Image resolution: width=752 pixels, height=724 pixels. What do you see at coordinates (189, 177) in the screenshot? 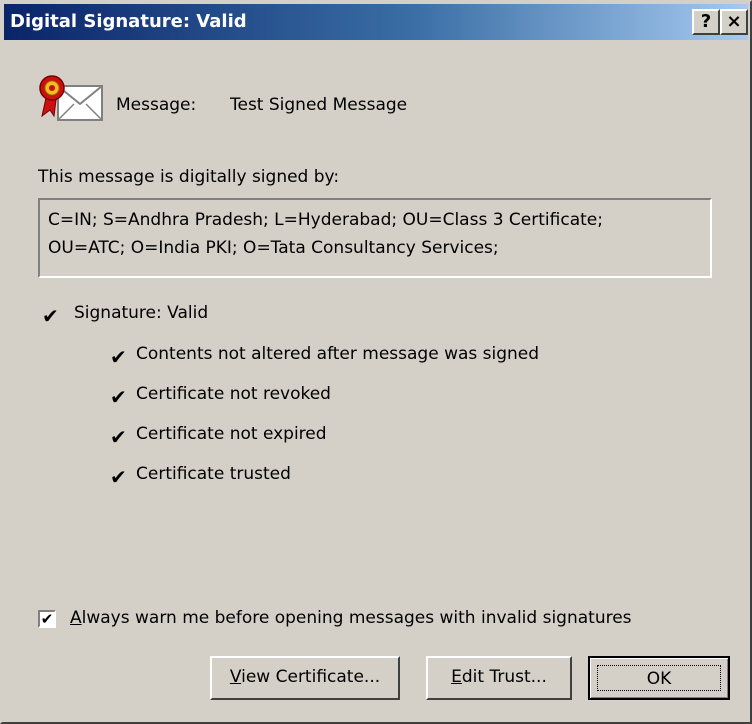
I see `signed-by-label: This message is digitally signed by:` at bounding box center [189, 177].